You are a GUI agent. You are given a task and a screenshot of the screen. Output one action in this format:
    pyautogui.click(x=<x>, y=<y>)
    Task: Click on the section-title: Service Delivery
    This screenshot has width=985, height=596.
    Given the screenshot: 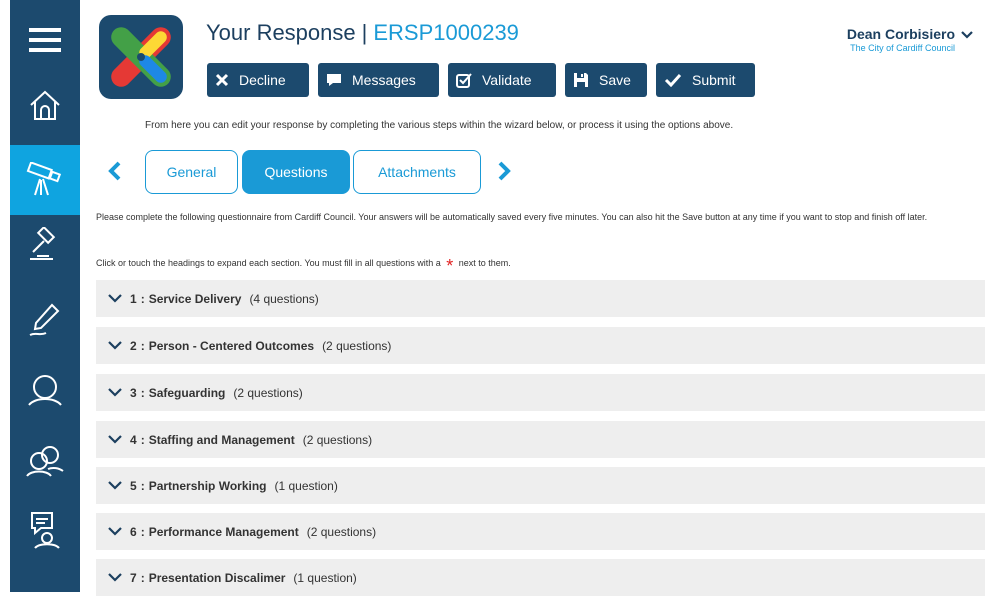 What is the action you would take?
    pyautogui.click(x=195, y=298)
    